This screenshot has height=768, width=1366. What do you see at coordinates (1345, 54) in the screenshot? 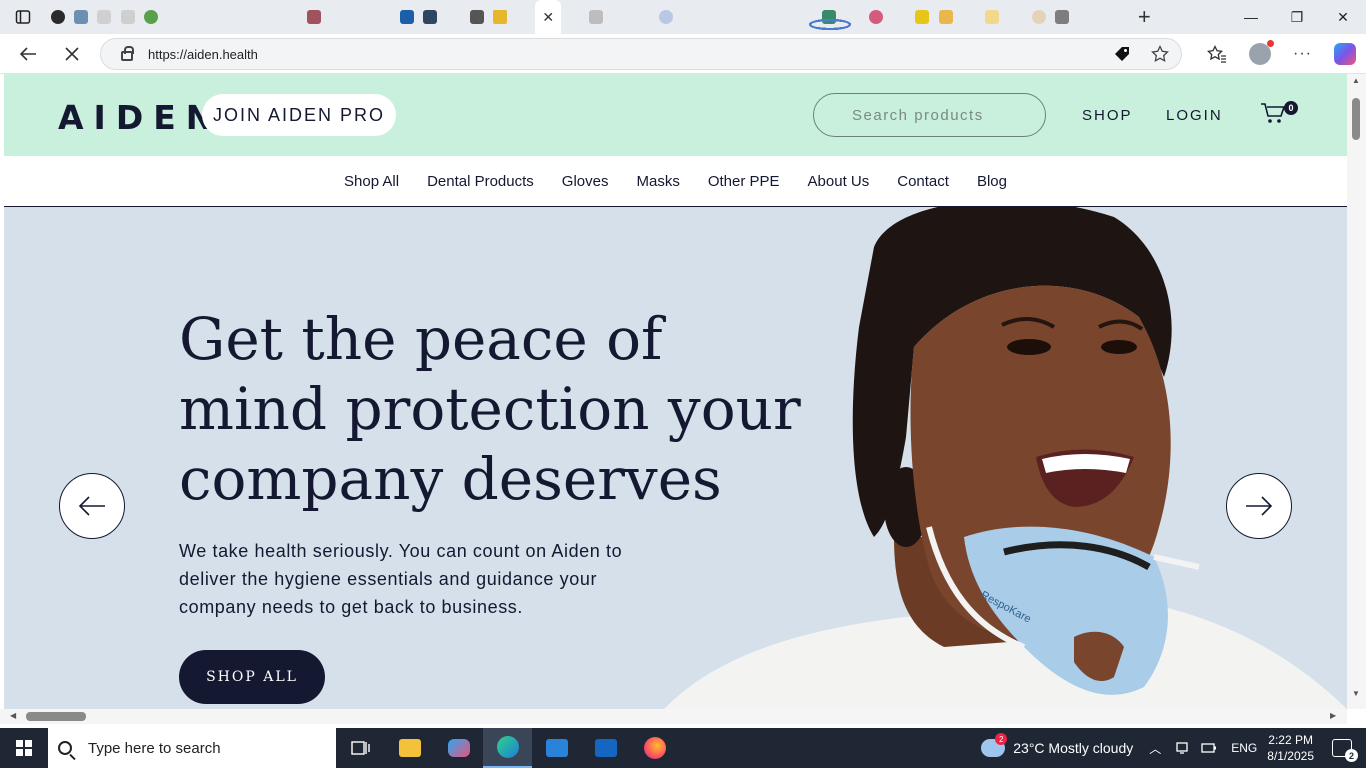
I see `copilot-icon` at bounding box center [1345, 54].